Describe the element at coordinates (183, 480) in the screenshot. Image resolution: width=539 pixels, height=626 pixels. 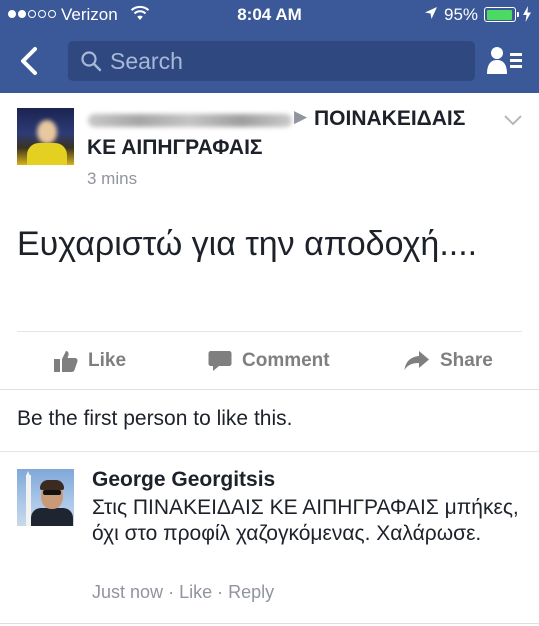
I see `commenter-name: George Georgitsis` at that location.